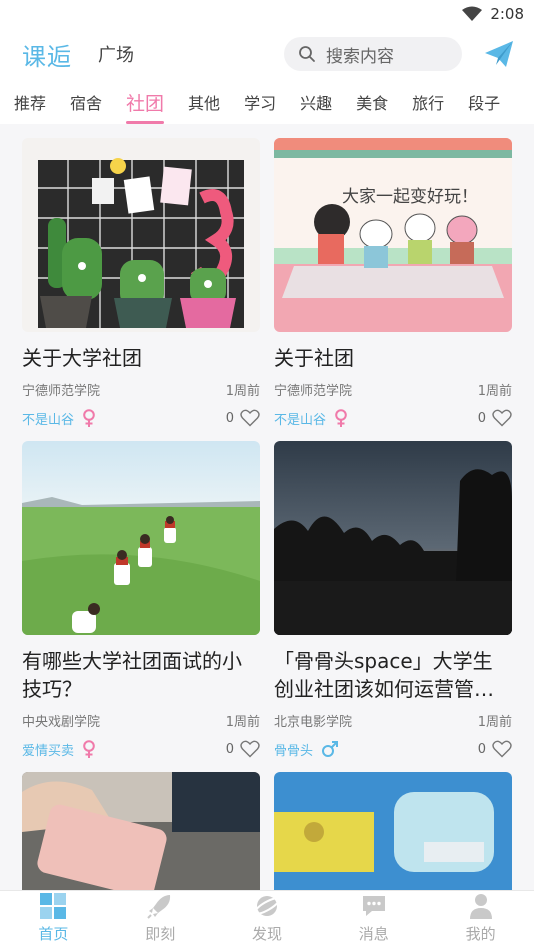  I want to click on nav-home: 首页, so click(53, 920).